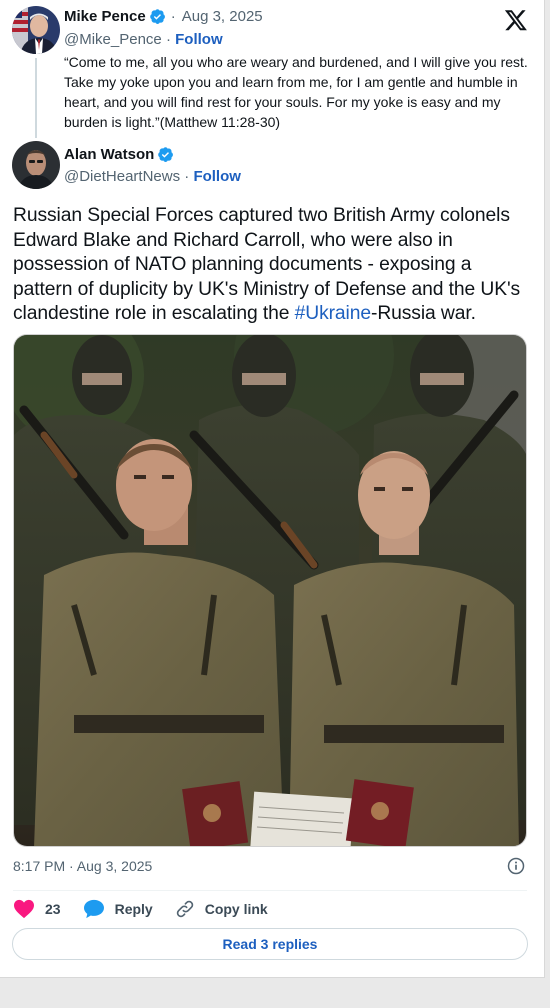 The height and width of the screenshot is (1008, 550). What do you see at coordinates (199, 39) in the screenshot?
I see `follow-button-parent: Follow` at bounding box center [199, 39].